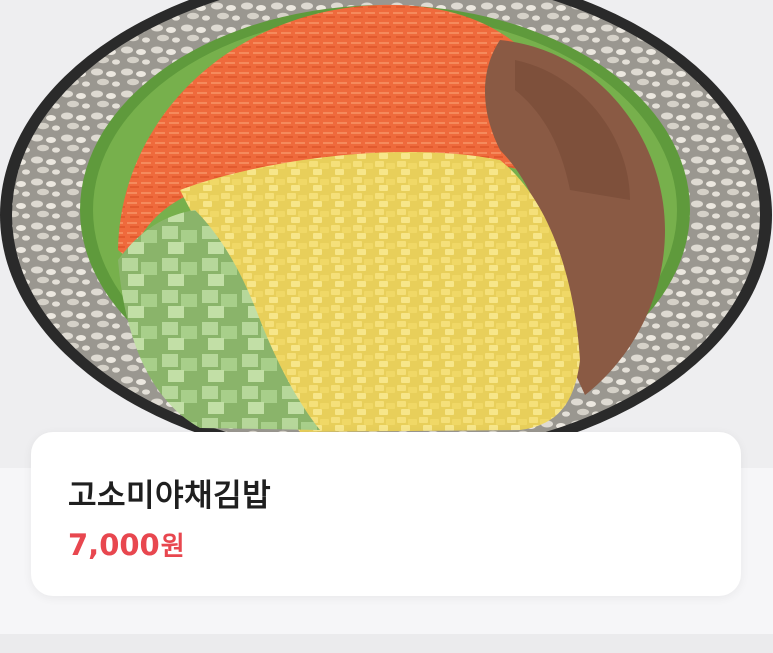 The image size is (773, 653). I want to click on section-divider, so click(386, 643).